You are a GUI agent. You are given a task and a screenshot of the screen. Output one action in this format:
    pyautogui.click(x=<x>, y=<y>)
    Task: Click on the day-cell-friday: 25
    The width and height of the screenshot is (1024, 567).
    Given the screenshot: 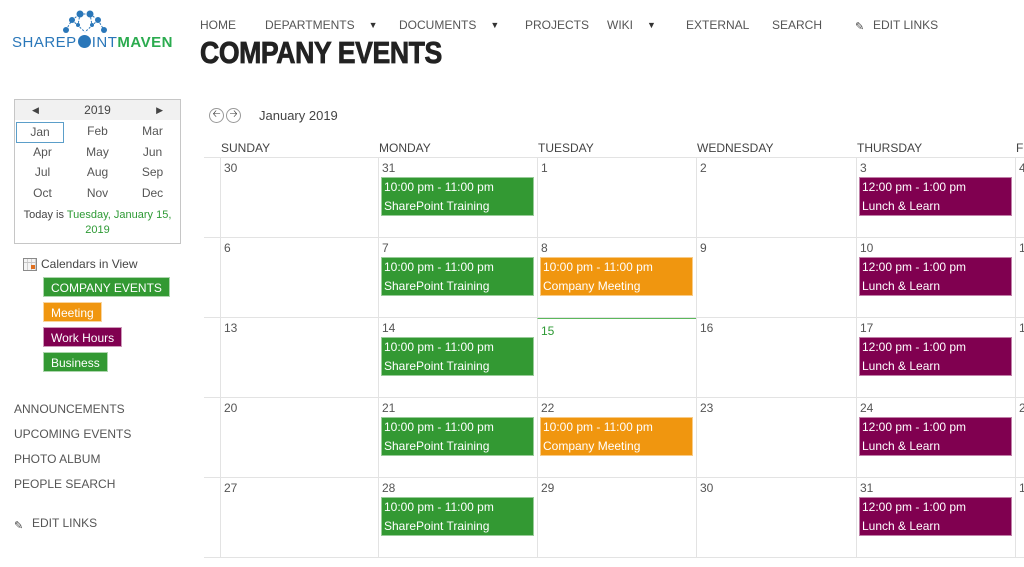 What is the action you would take?
    pyautogui.click(x=1019, y=437)
    